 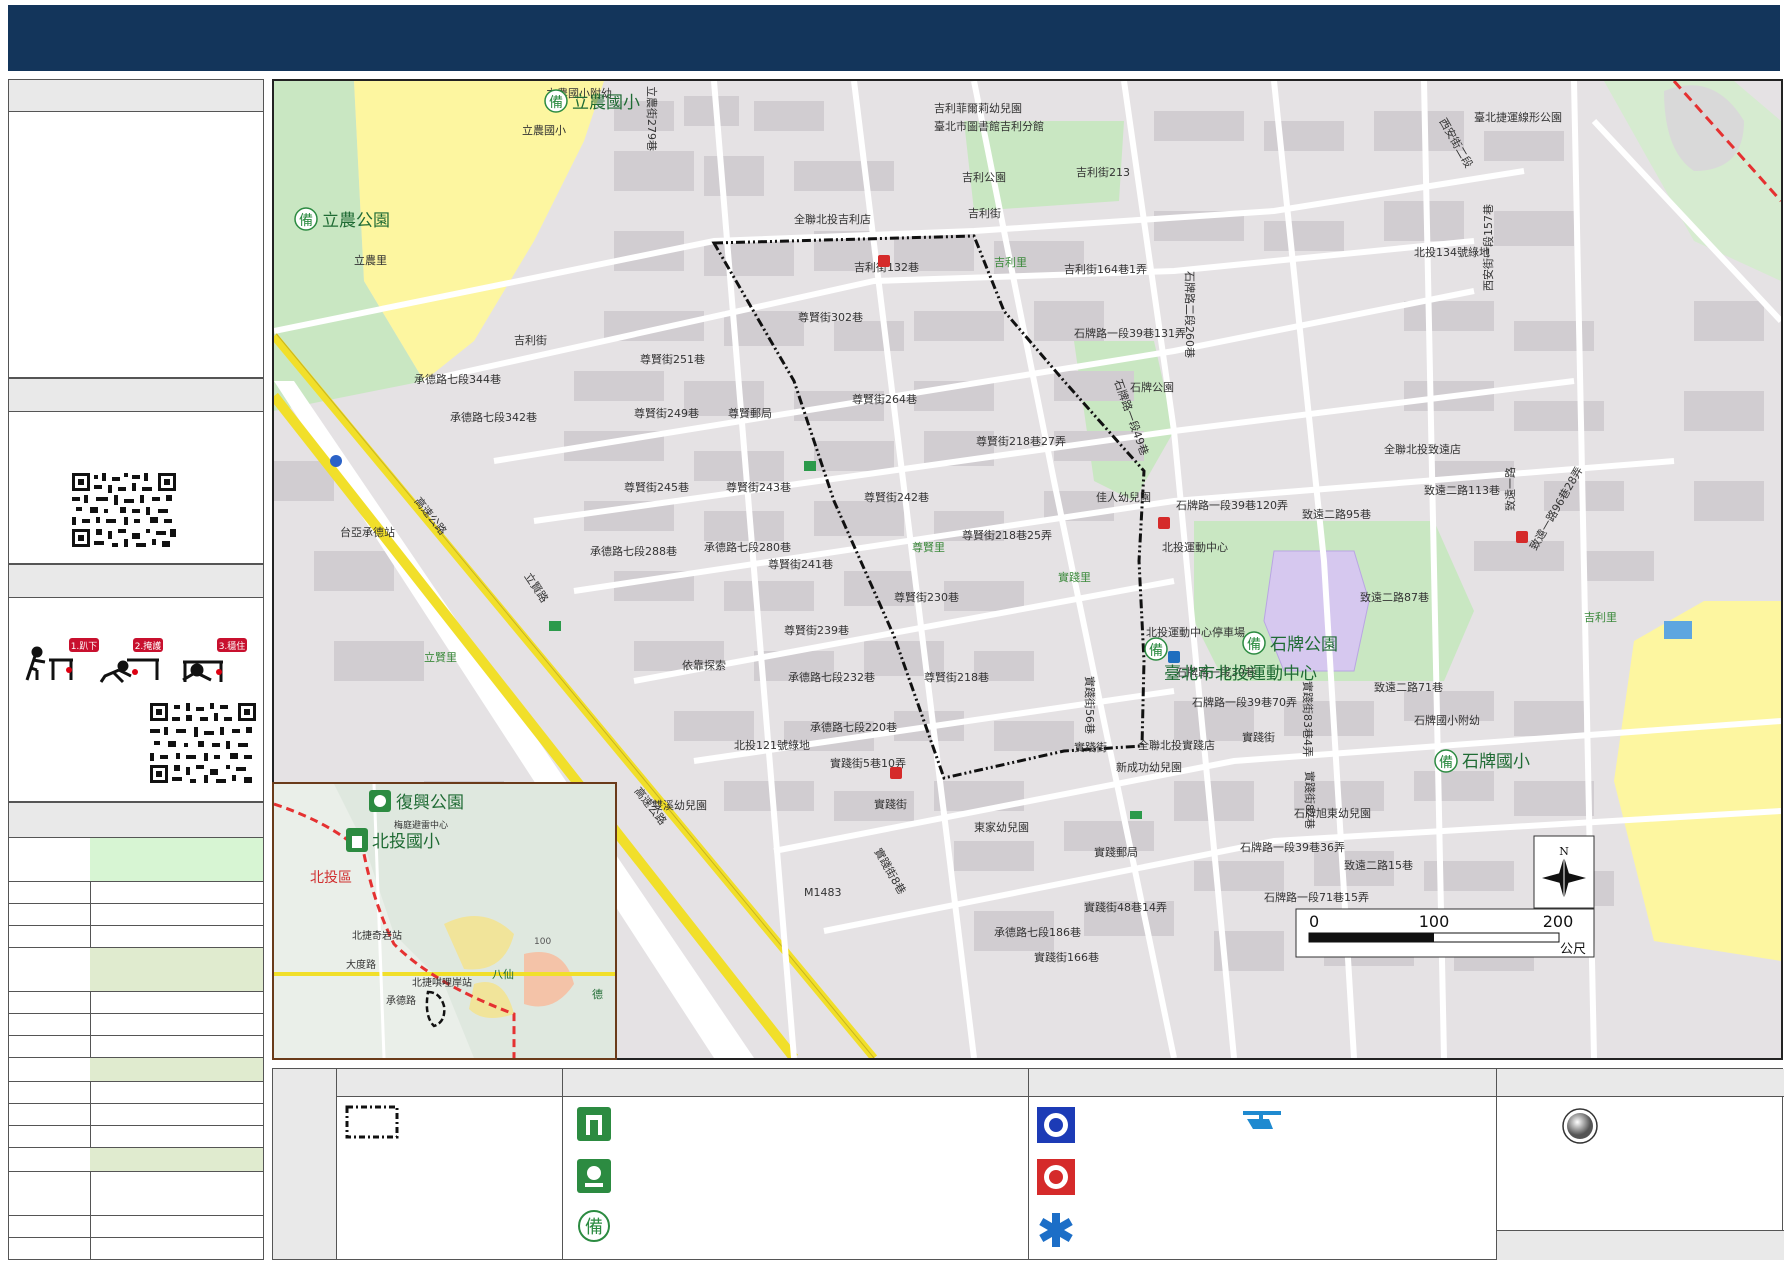 What do you see at coordinates (890, 804) in the screenshot?
I see `label-shijian-st-3: 實踐街` at bounding box center [890, 804].